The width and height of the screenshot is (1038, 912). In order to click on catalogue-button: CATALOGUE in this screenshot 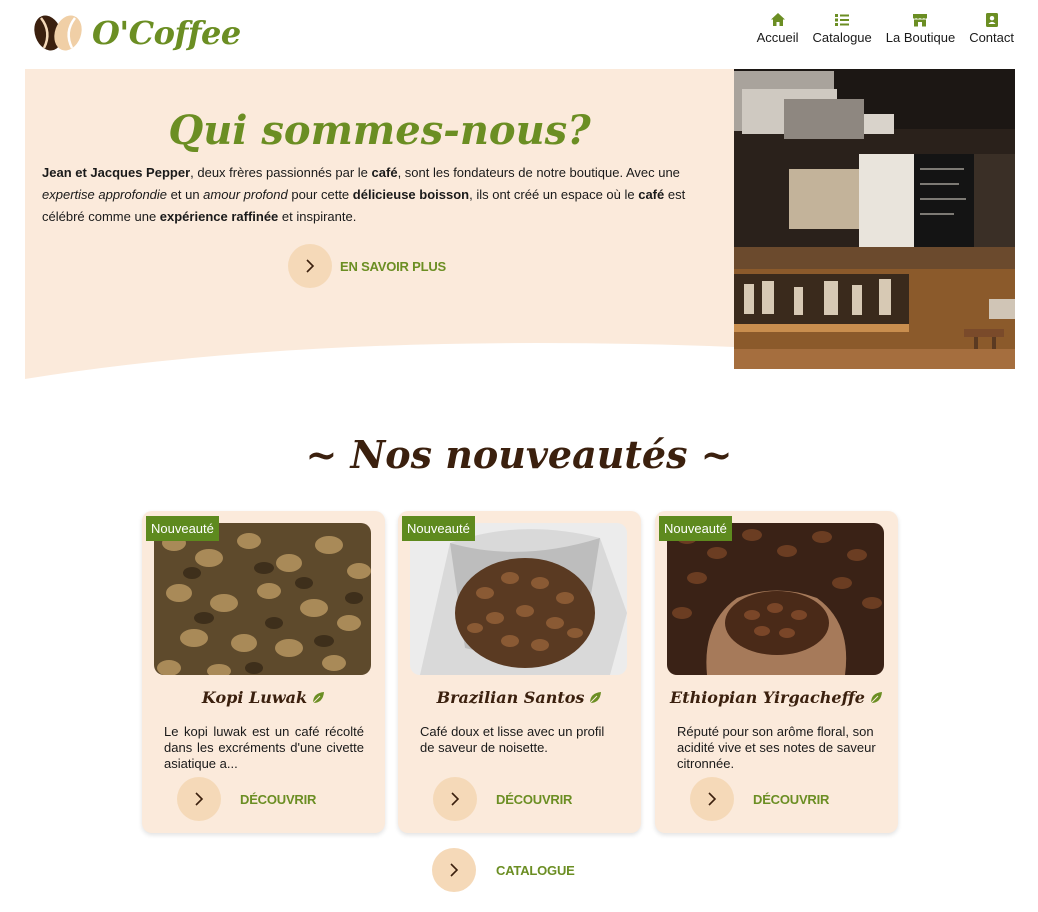, I will do `click(503, 870)`.